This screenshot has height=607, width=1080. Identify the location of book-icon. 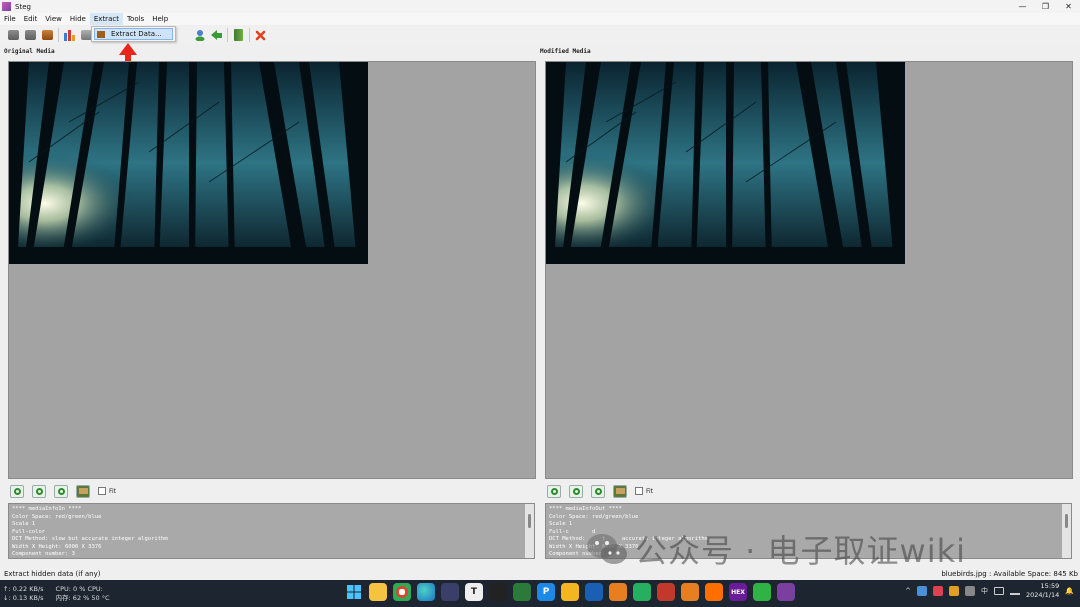
(238, 35).